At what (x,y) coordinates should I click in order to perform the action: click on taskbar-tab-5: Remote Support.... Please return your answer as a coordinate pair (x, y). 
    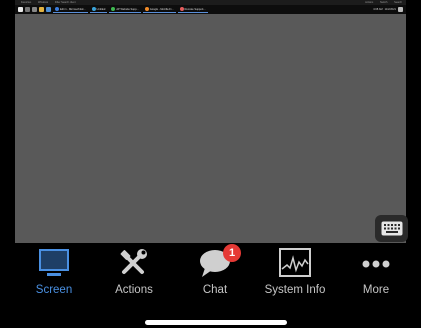
    Looking at the image, I should click on (192, 10).